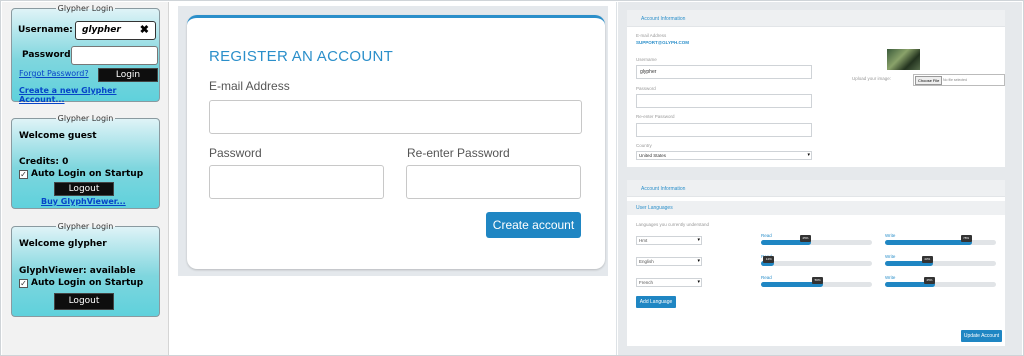 The height and width of the screenshot is (356, 1024). What do you see at coordinates (45, 30) in the screenshot?
I see `username-label: Username:` at bounding box center [45, 30].